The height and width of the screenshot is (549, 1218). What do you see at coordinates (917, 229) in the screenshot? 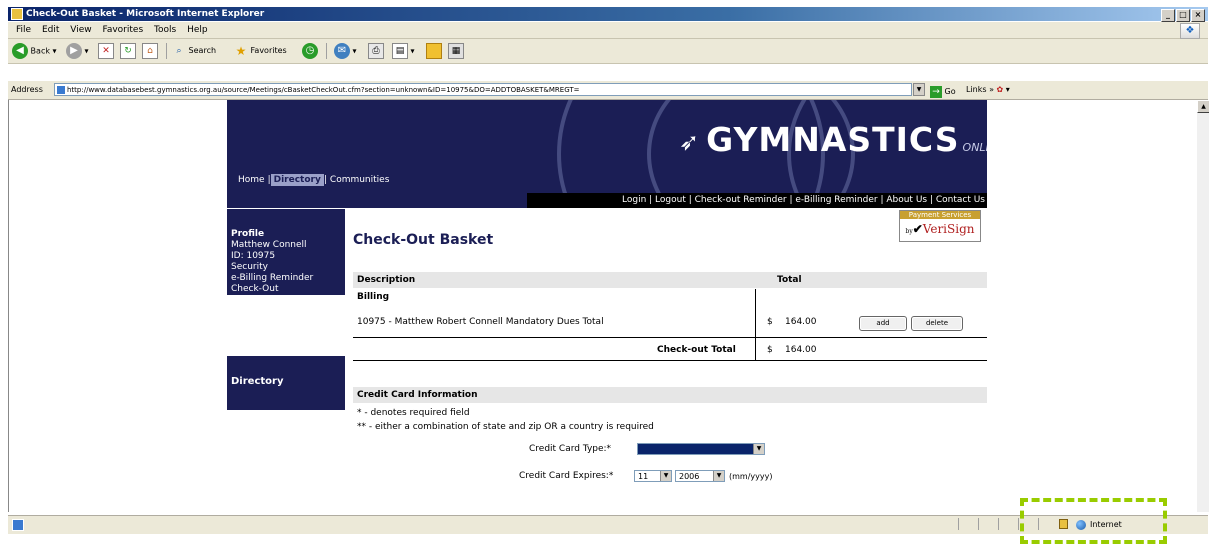
I see `check-icon: ✔` at bounding box center [917, 229].